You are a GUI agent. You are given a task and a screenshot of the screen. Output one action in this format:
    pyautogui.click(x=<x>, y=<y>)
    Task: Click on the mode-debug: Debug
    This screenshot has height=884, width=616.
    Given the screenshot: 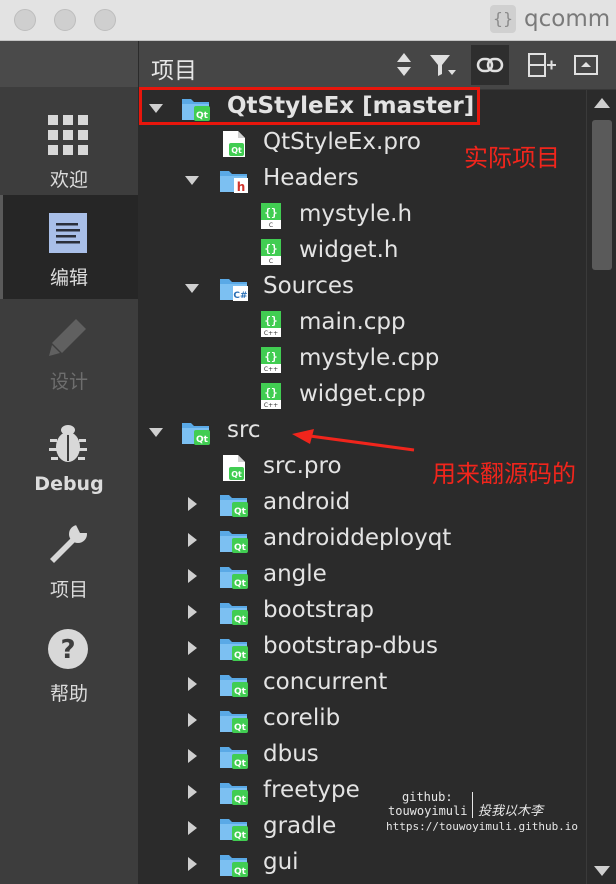 What is the action you would take?
    pyautogui.click(x=69, y=457)
    